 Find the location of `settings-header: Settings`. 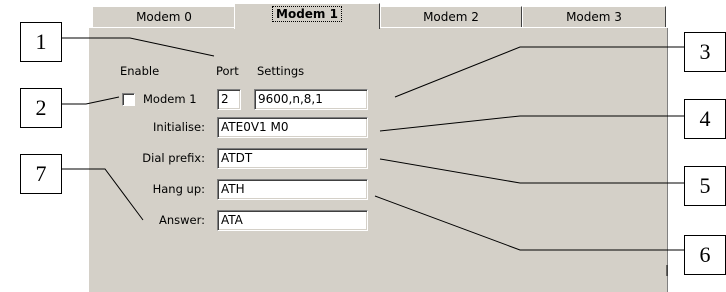

settings-header: Settings is located at coordinates (281, 71).